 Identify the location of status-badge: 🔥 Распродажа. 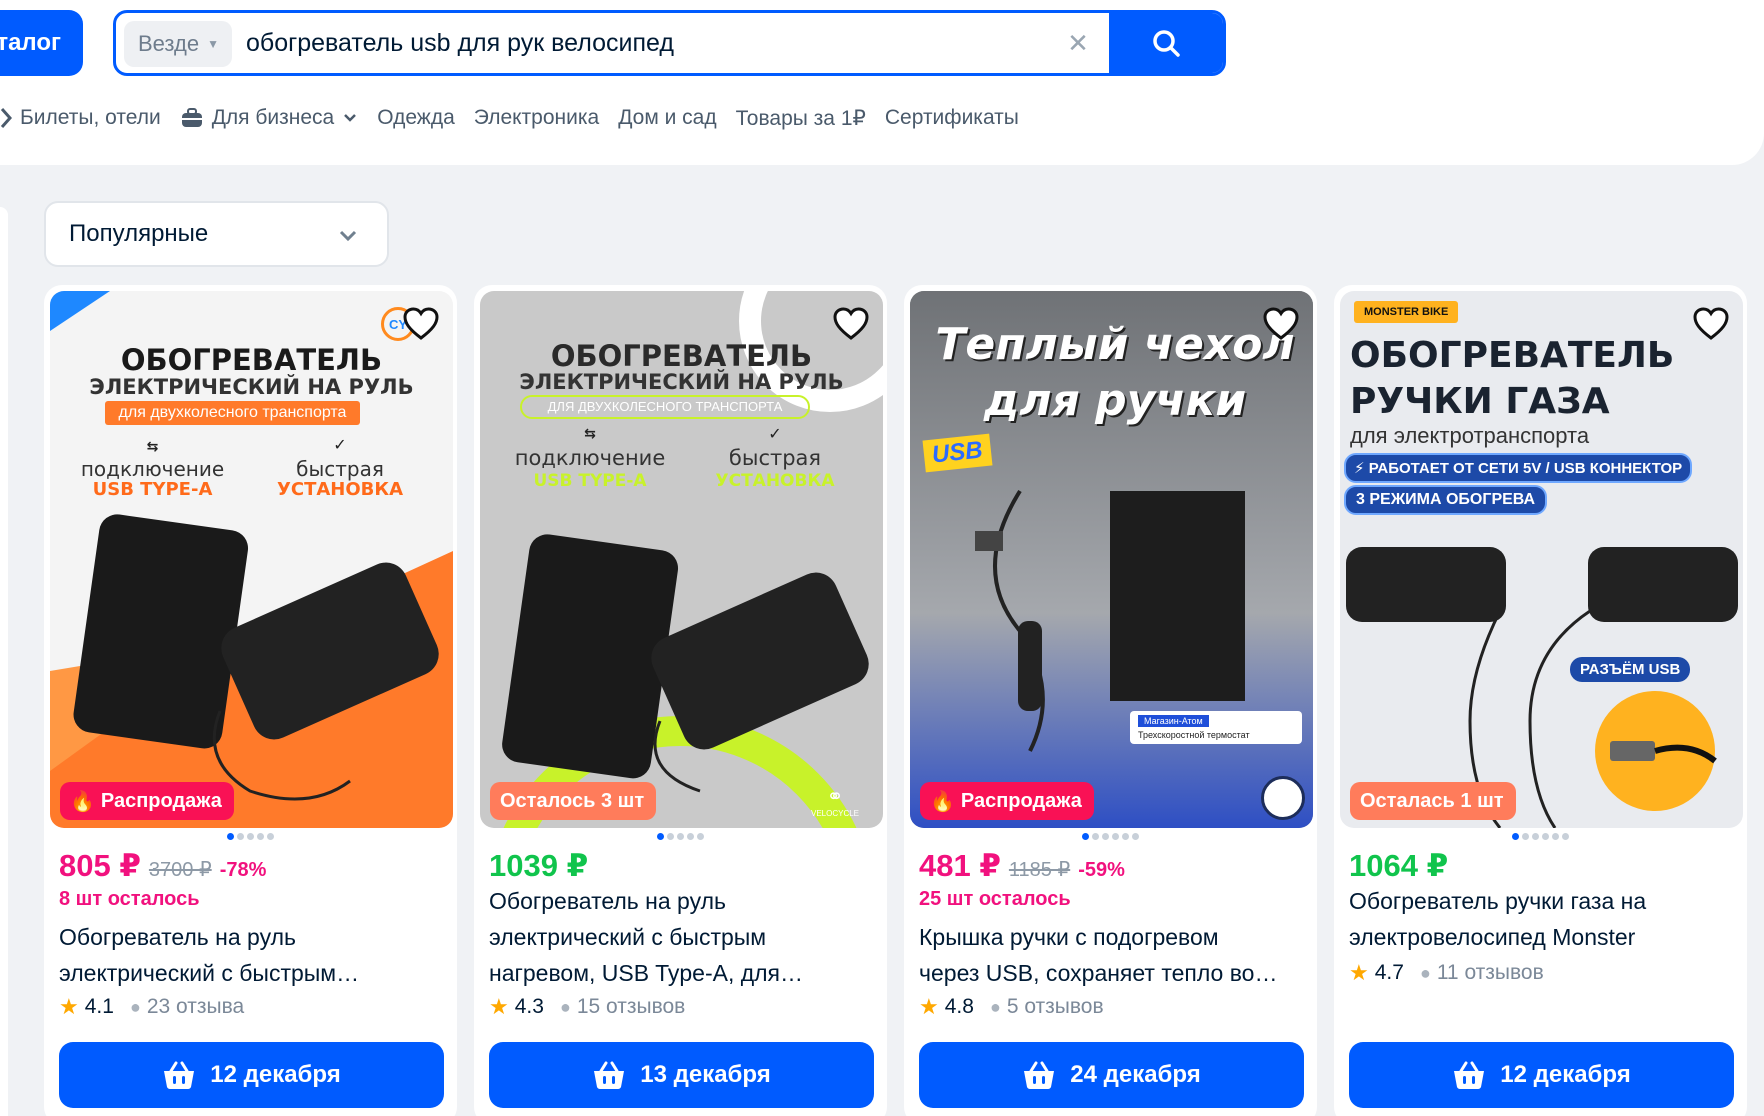
(147, 801).